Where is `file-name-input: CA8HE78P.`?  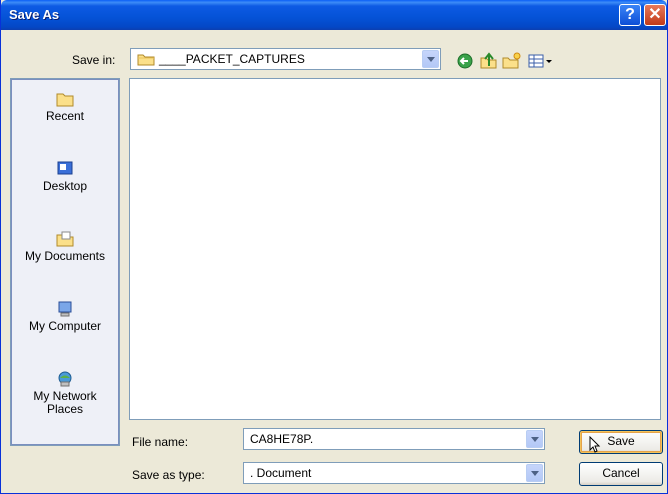
file-name-input: CA8HE78P. is located at coordinates (394, 439).